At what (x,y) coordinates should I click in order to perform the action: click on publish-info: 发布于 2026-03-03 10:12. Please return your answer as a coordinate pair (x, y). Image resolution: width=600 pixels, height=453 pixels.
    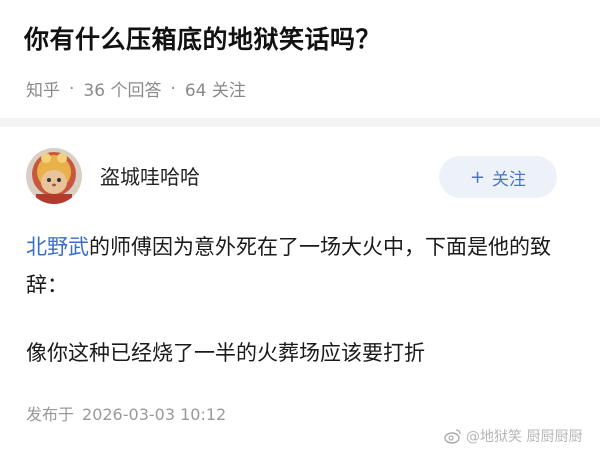
    Looking at the image, I should click on (126, 413).